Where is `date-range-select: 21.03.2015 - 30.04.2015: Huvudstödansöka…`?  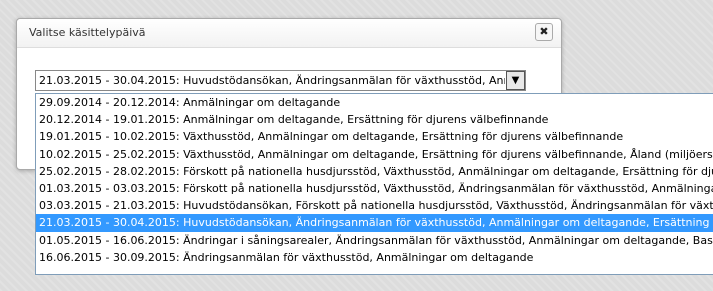
date-range-select: 21.03.2015 - 30.04.2015: Huvudstödansöka… is located at coordinates (280, 80).